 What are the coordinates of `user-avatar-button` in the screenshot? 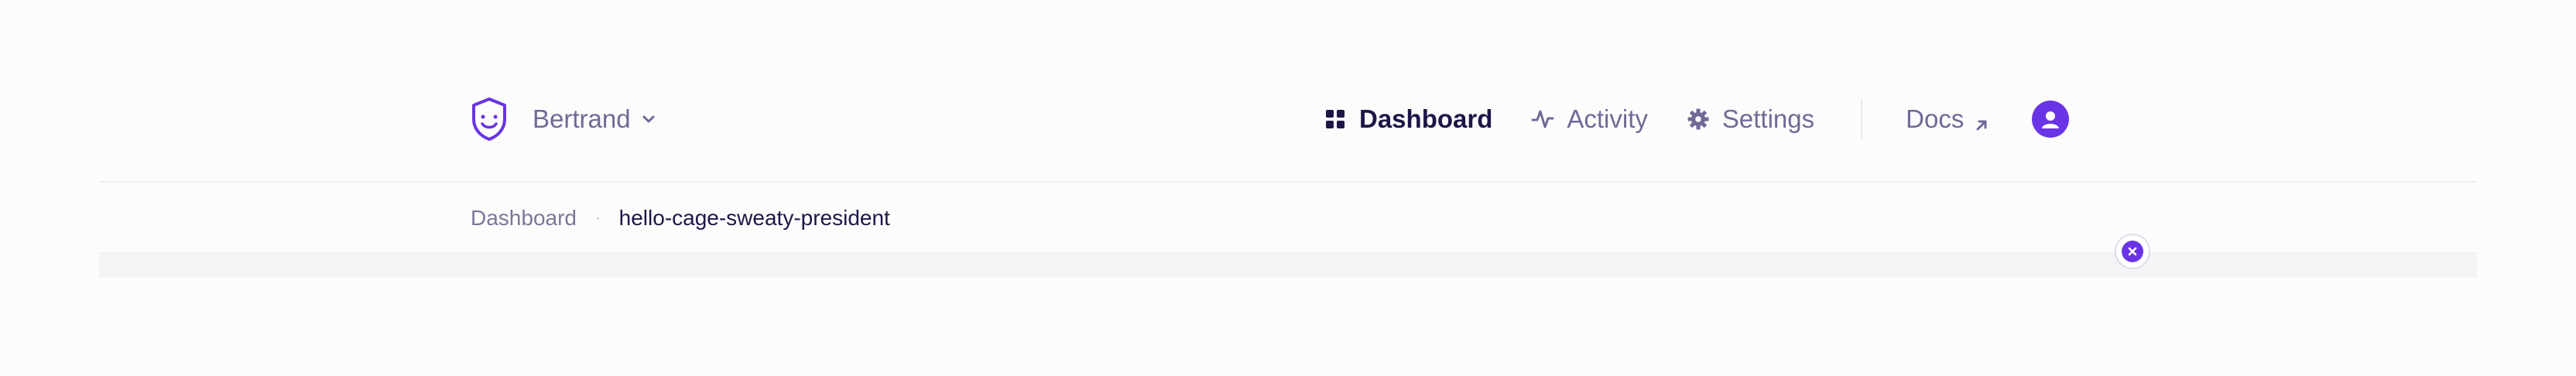 It's located at (2051, 119).